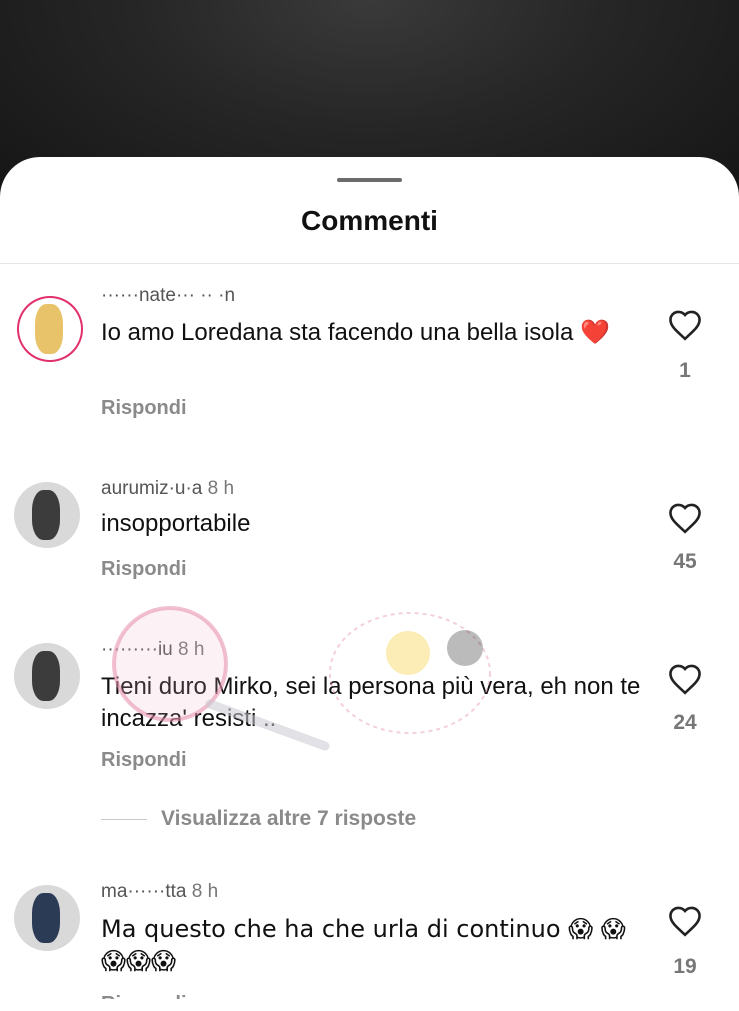  I want to click on view-more-replies-label: Visualizza altre 7 risposte, so click(288, 819).